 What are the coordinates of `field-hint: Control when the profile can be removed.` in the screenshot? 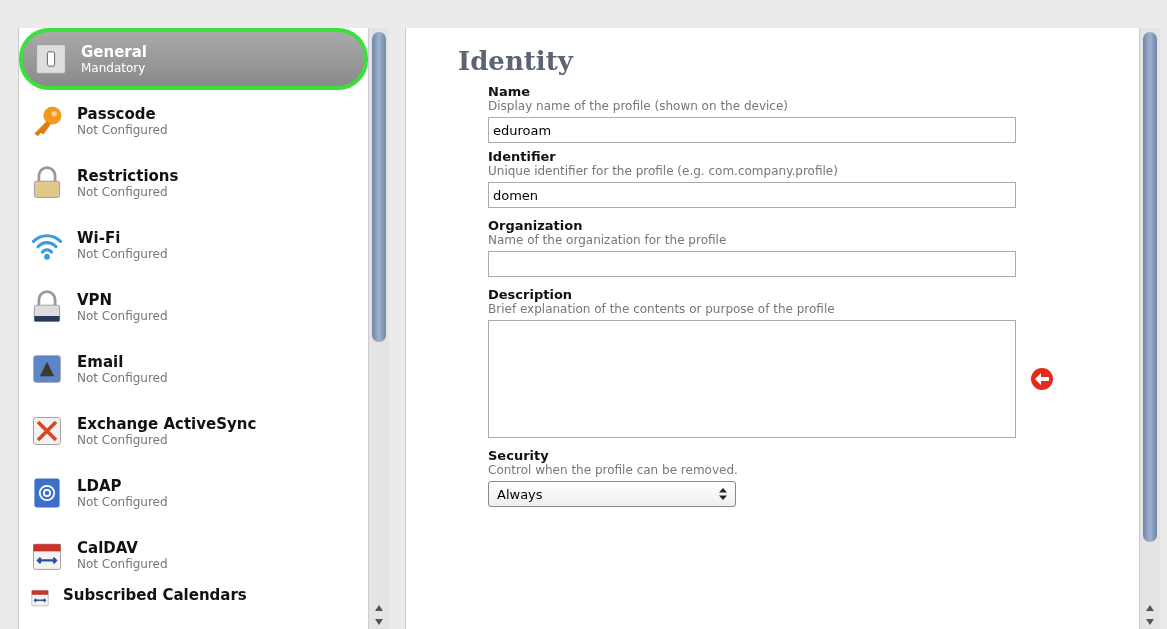 It's located at (613, 470).